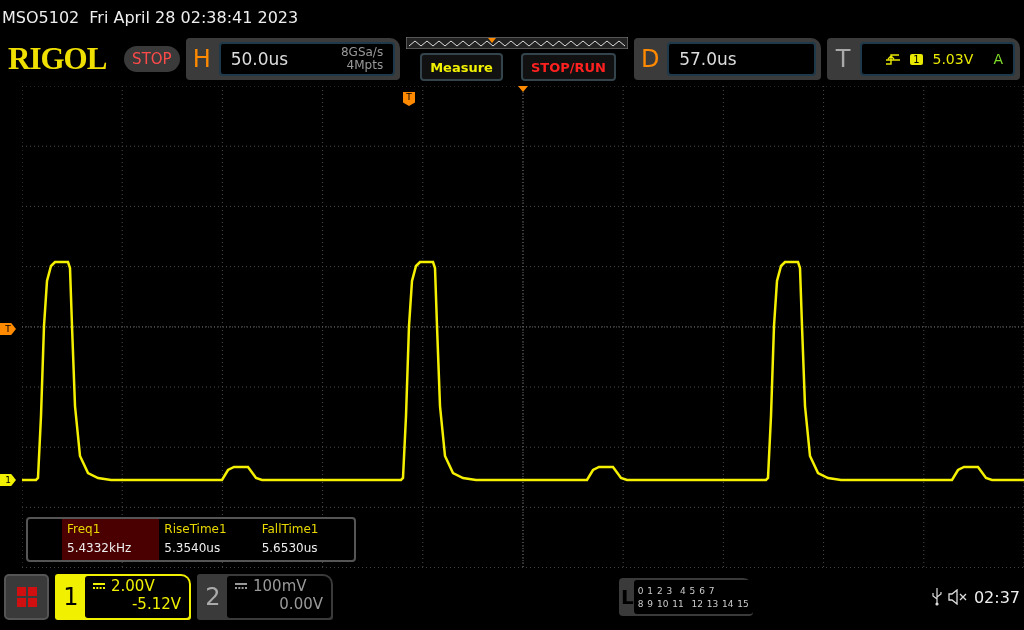 The image size is (1024, 630). Describe the element at coordinates (936, 597) in the screenshot. I see `usb-icon` at that location.